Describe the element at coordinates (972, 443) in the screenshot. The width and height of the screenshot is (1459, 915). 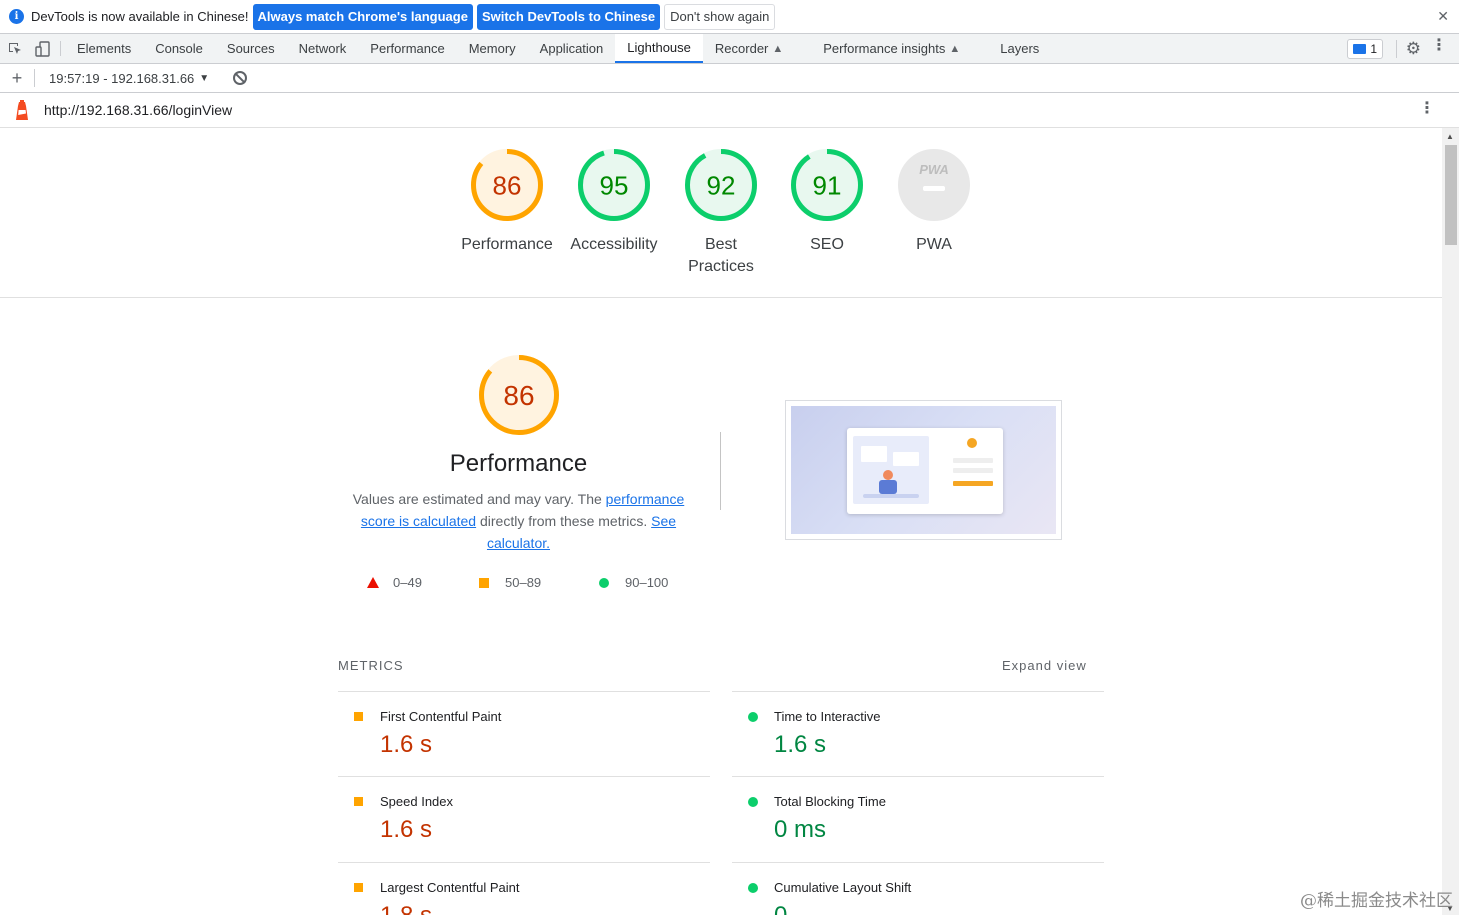
I see `screenshot-logo` at that location.